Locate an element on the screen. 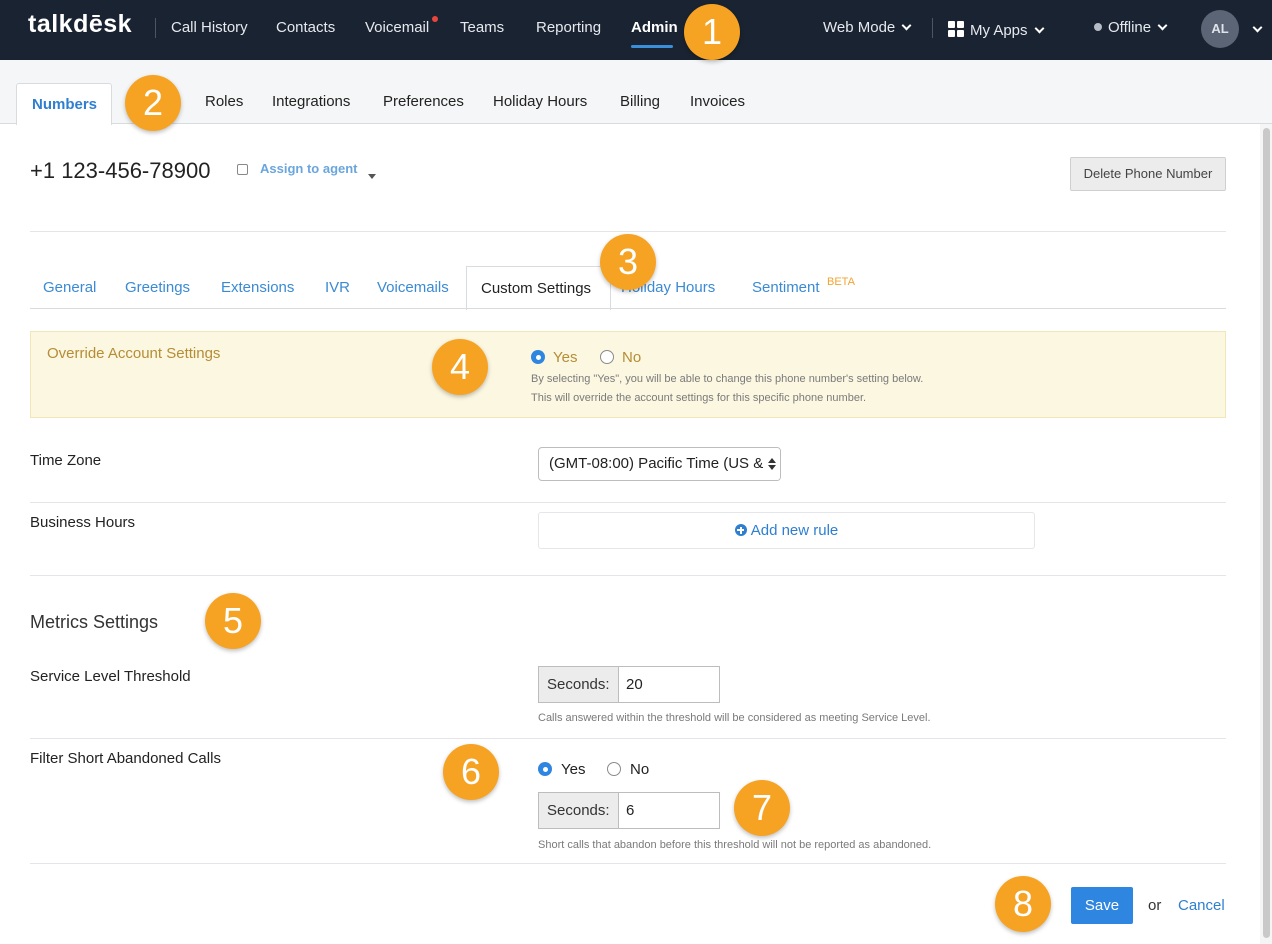 The height and width of the screenshot is (944, 1272). override-no-label: No is located at coordinates (631, 357).